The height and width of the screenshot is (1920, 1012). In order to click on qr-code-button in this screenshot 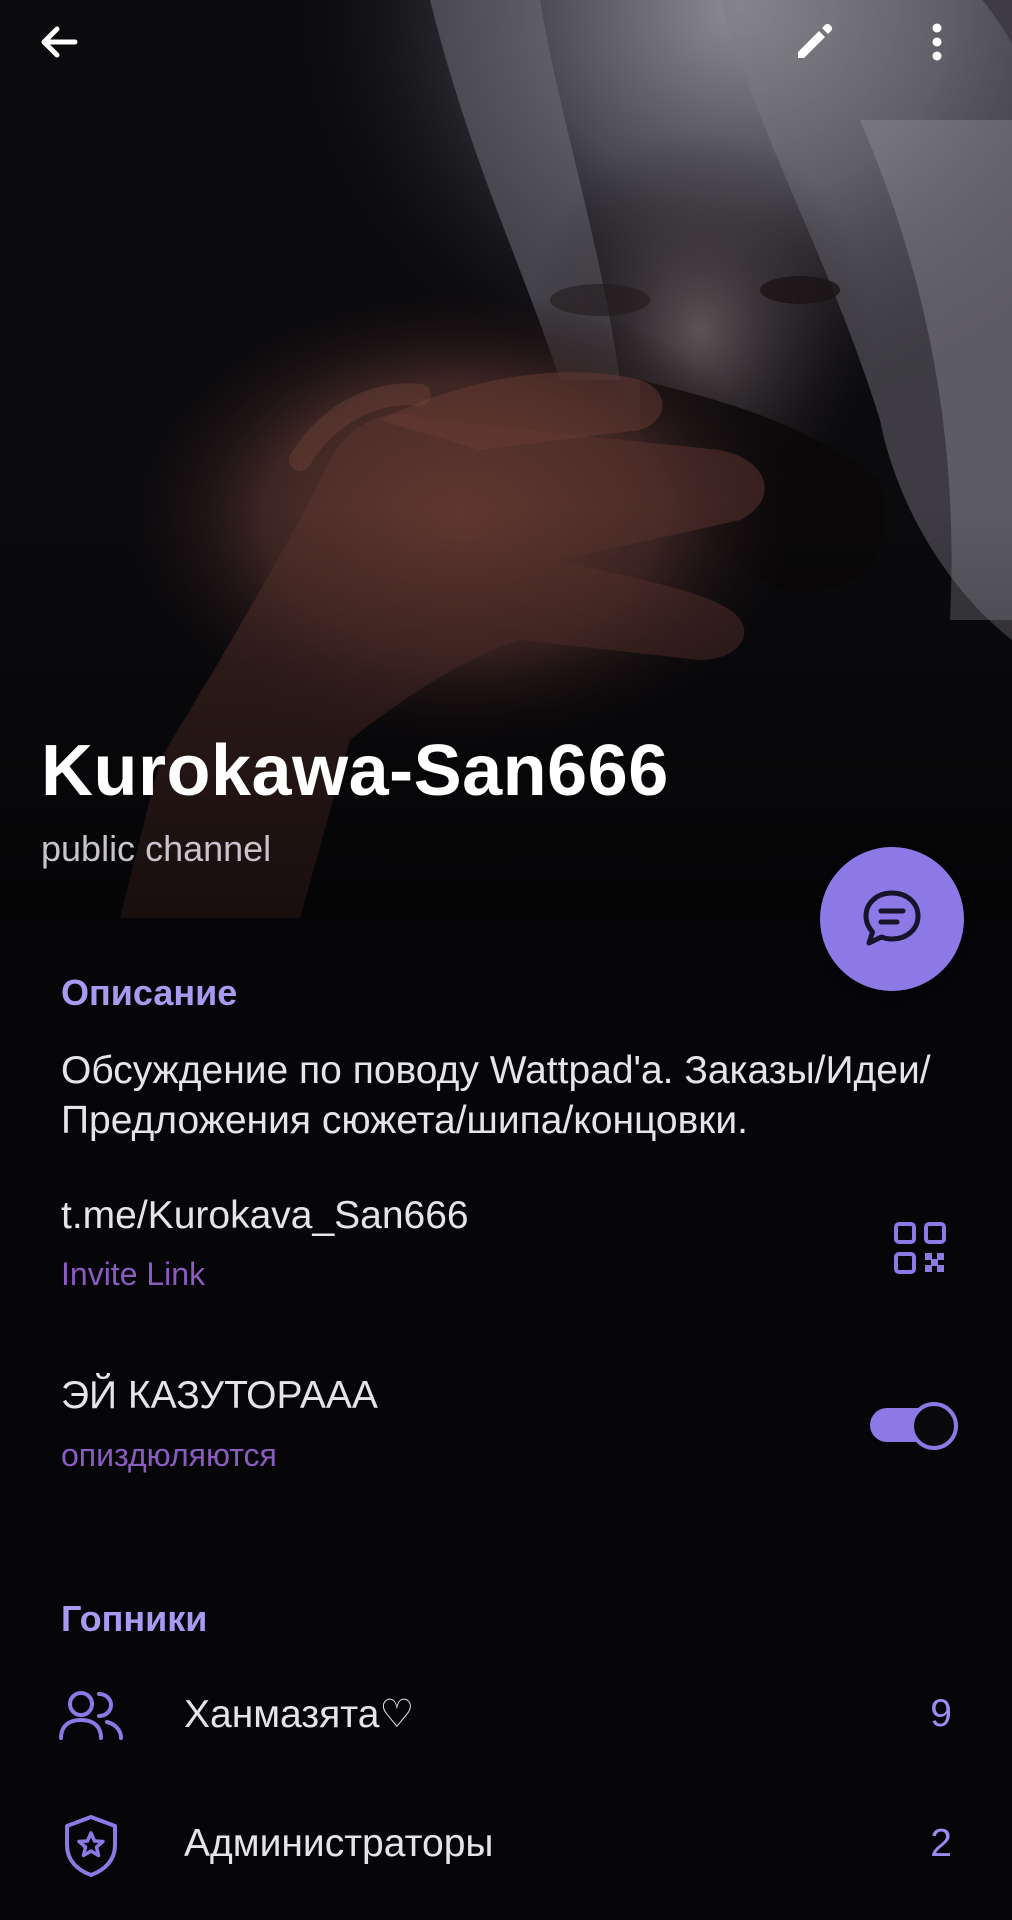, I will do `click(920, 1248)`.